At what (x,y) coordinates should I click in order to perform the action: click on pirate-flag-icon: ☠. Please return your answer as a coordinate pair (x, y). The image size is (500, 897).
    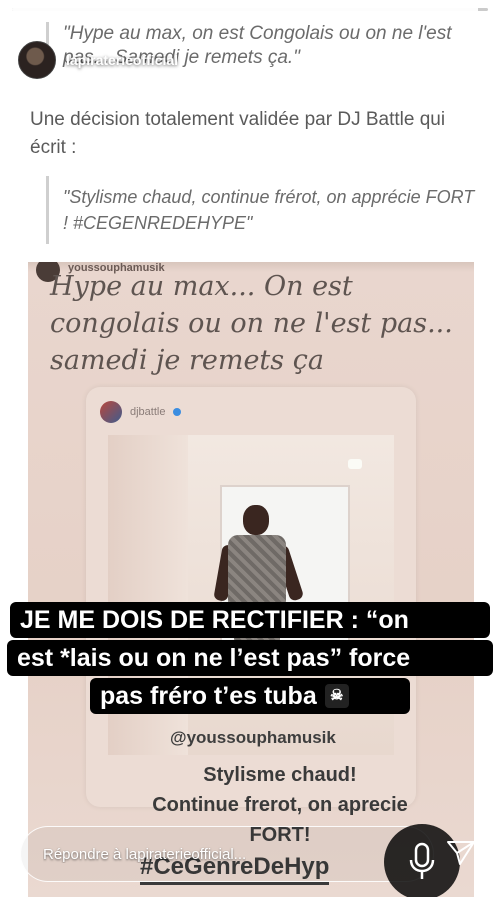
    Looking at the image, I should click on (336, 696).